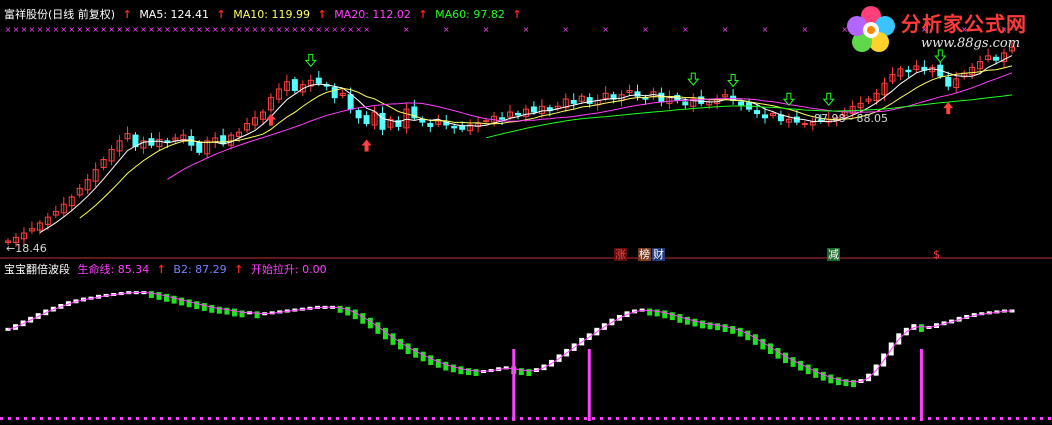  I want to click on ma5-readout: MA5: 124.41, so click(174, 14).